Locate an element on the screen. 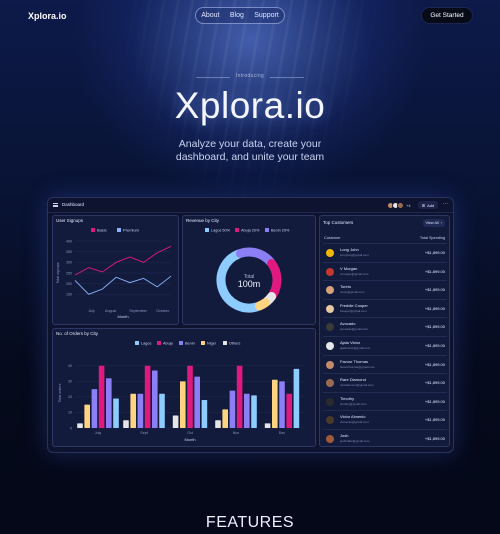 This screenshot has height=534, width=500. site-logo: Xplora.io is located at coordinates (47, 16).